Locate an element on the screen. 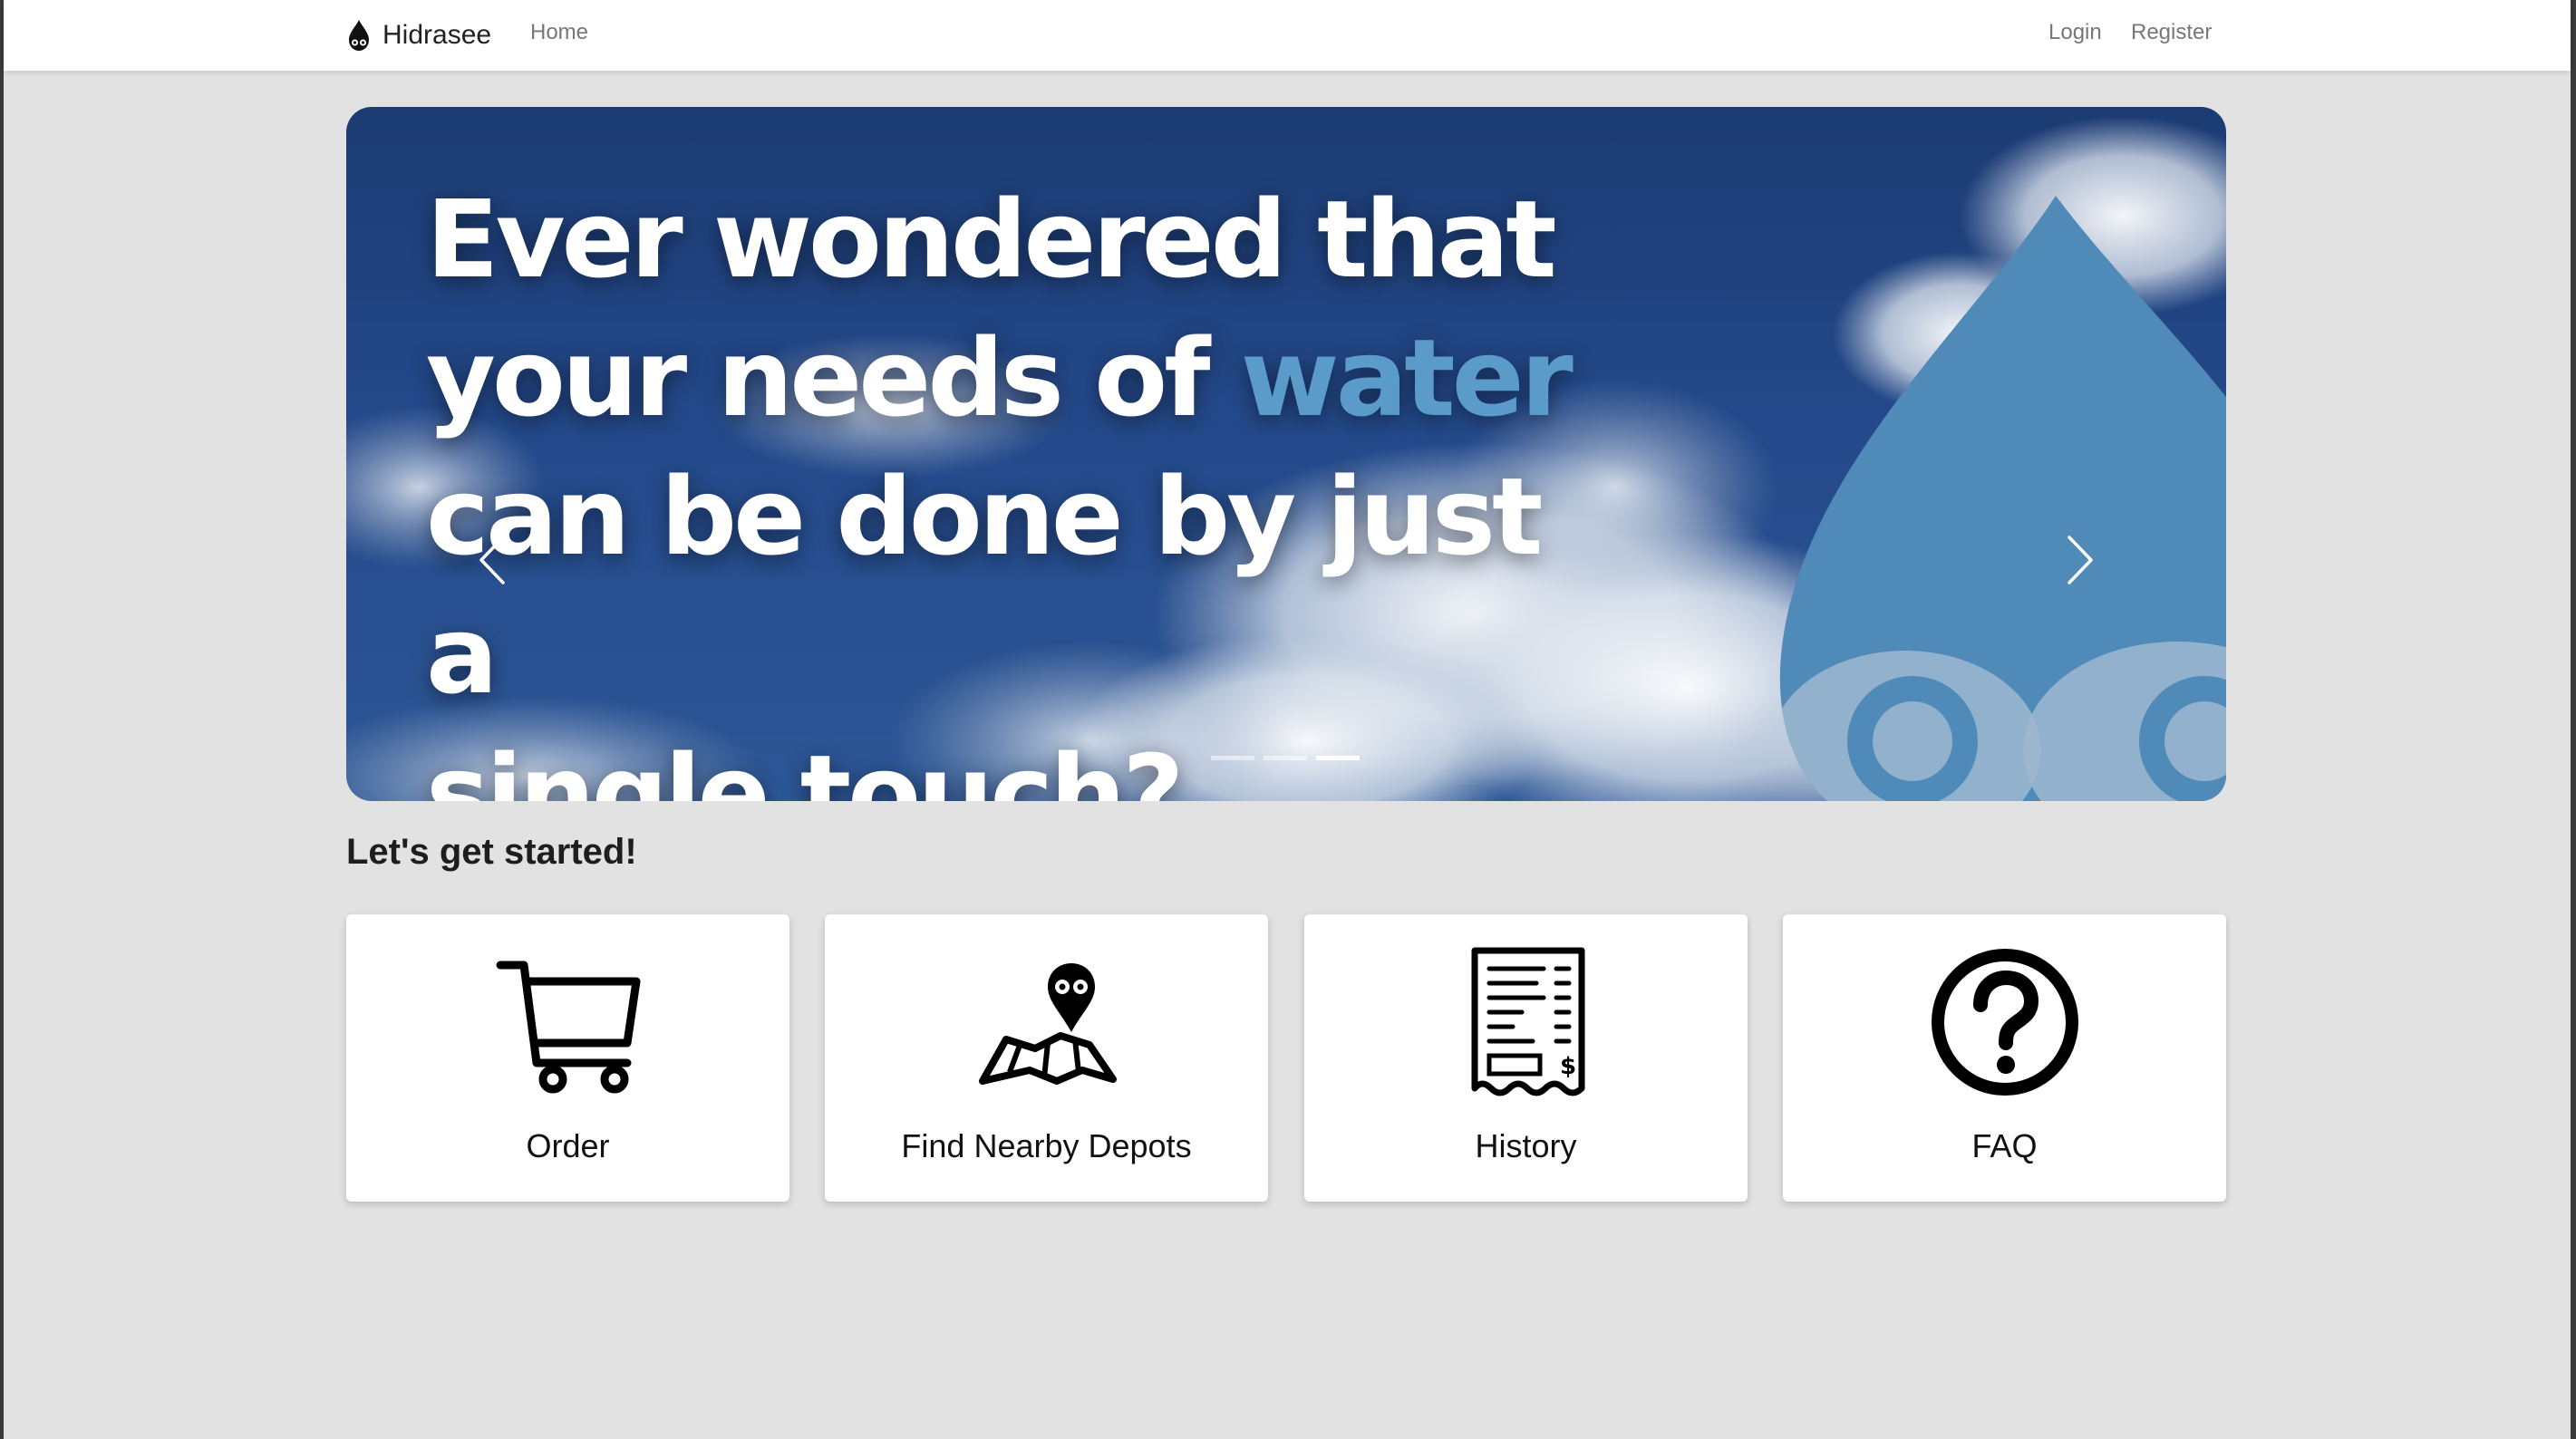 Image resolution: width=2576 pixels, height=1439 pixels. carousel-next-button is located at coordinates (2080, 560).